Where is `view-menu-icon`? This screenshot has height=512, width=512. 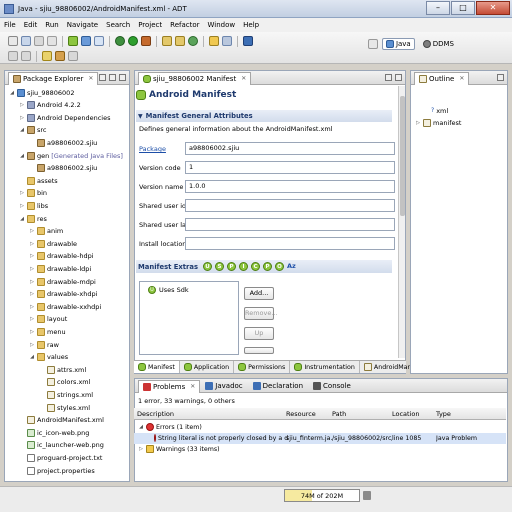
view-menu-icon is located at coordinates (122, 77).